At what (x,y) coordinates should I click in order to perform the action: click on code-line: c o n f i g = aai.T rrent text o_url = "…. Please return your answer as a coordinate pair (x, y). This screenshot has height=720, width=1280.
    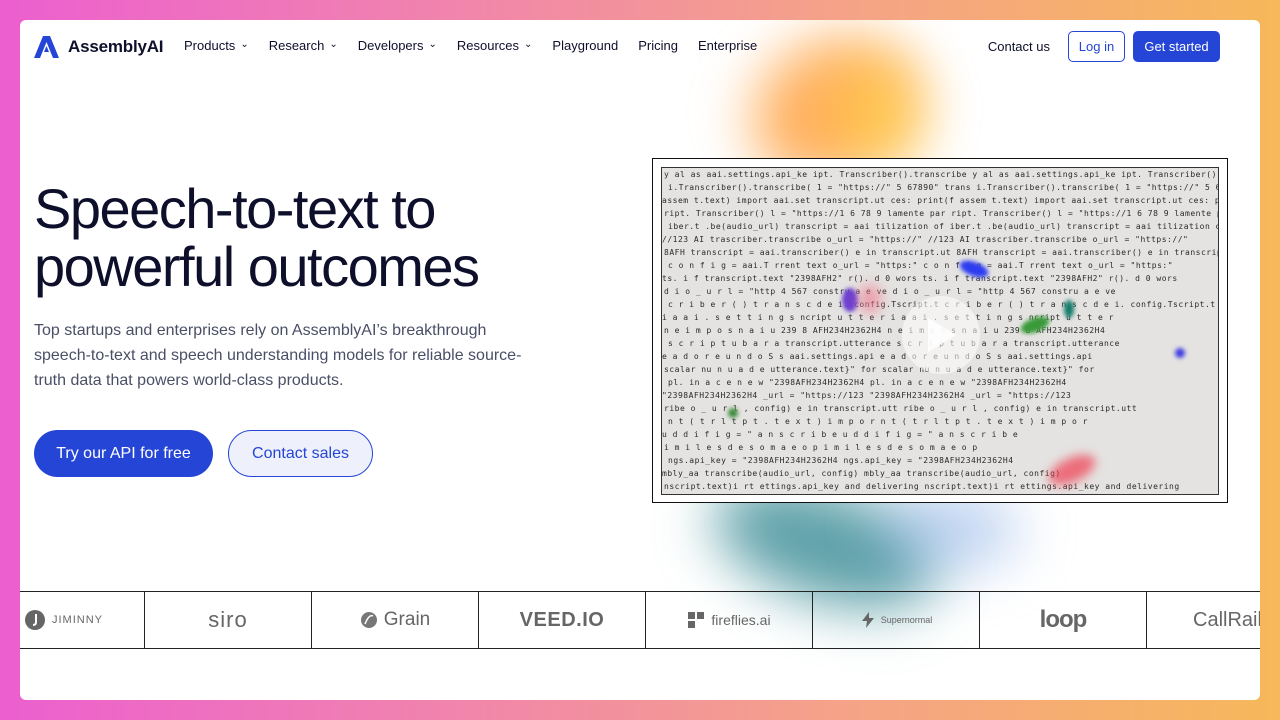
    Looking at the image, I should click on (921, 265).